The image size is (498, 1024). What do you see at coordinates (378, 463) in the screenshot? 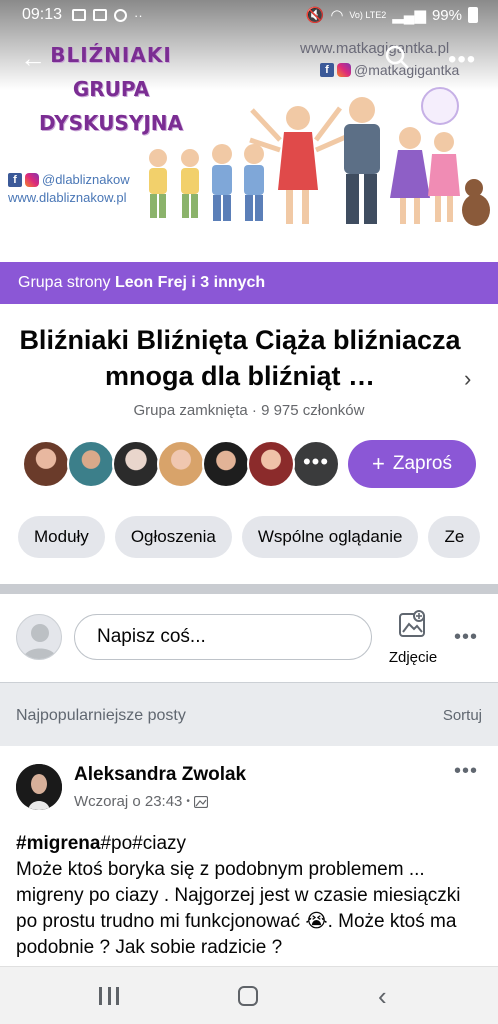
I see `plus-icon: +` at bounding box center [378, 463].